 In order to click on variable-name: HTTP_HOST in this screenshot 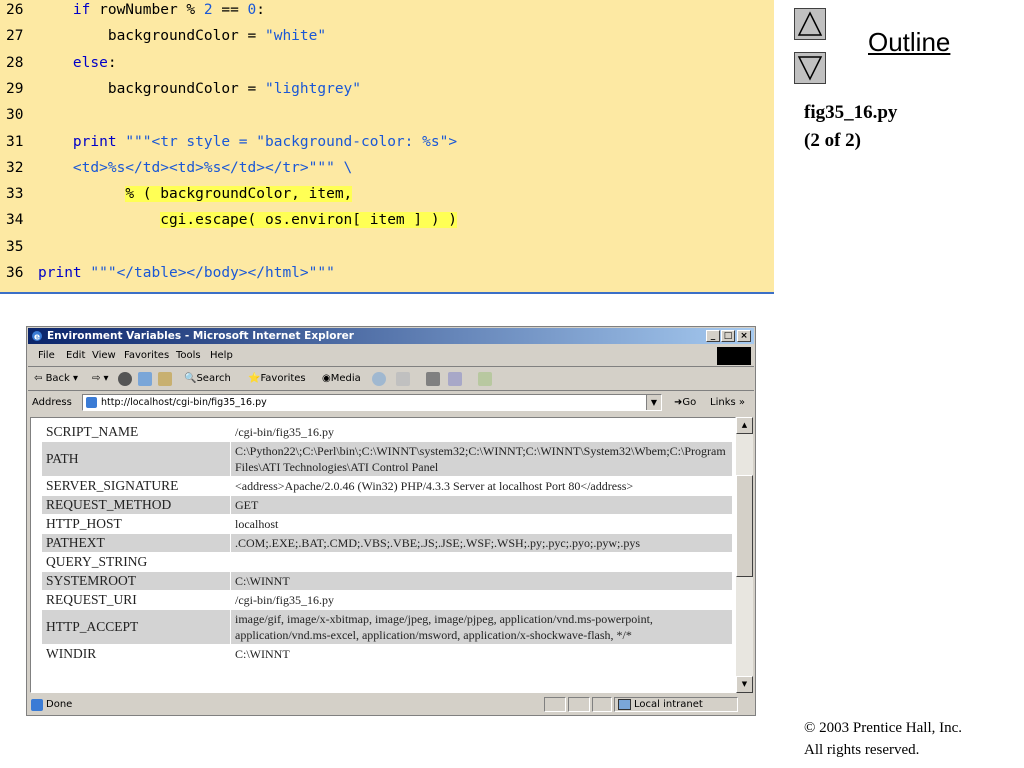, I will do `click(84, 523)`.